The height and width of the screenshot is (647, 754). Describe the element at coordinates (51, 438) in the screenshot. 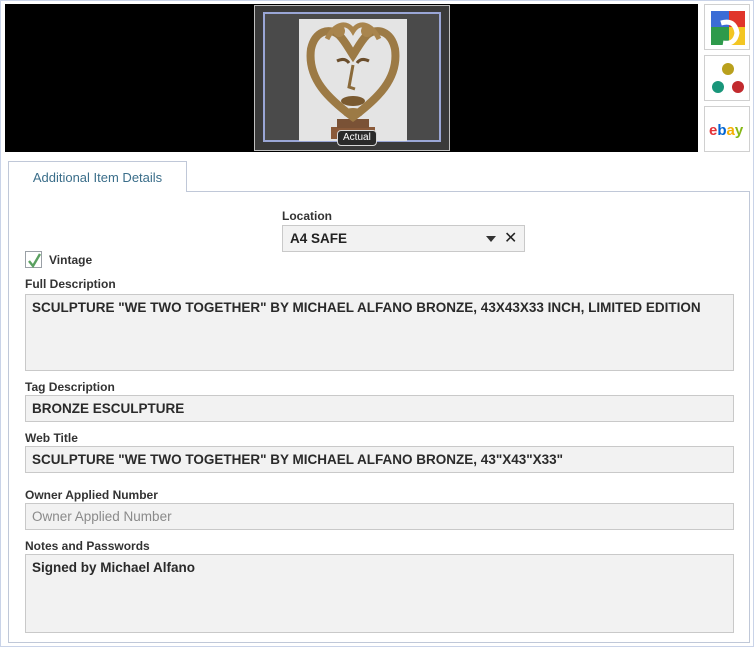

I see `web-title-label: Web Title` at that location.